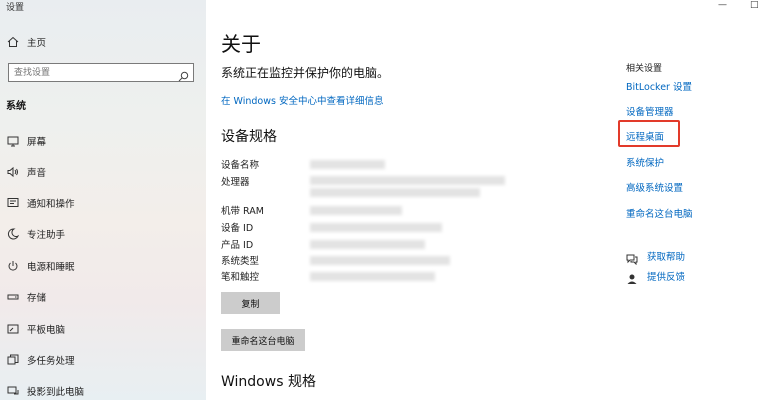  I want to click on system-protection-link: 系统保护, so click(645, 162).